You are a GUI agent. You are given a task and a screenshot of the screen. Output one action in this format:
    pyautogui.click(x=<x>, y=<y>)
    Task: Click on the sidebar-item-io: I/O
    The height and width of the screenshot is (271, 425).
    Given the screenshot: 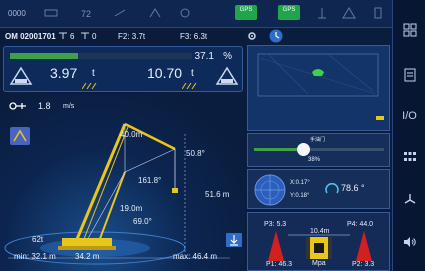 What is the action you would take?
    pyautogui.click(x=409, y=116)
    